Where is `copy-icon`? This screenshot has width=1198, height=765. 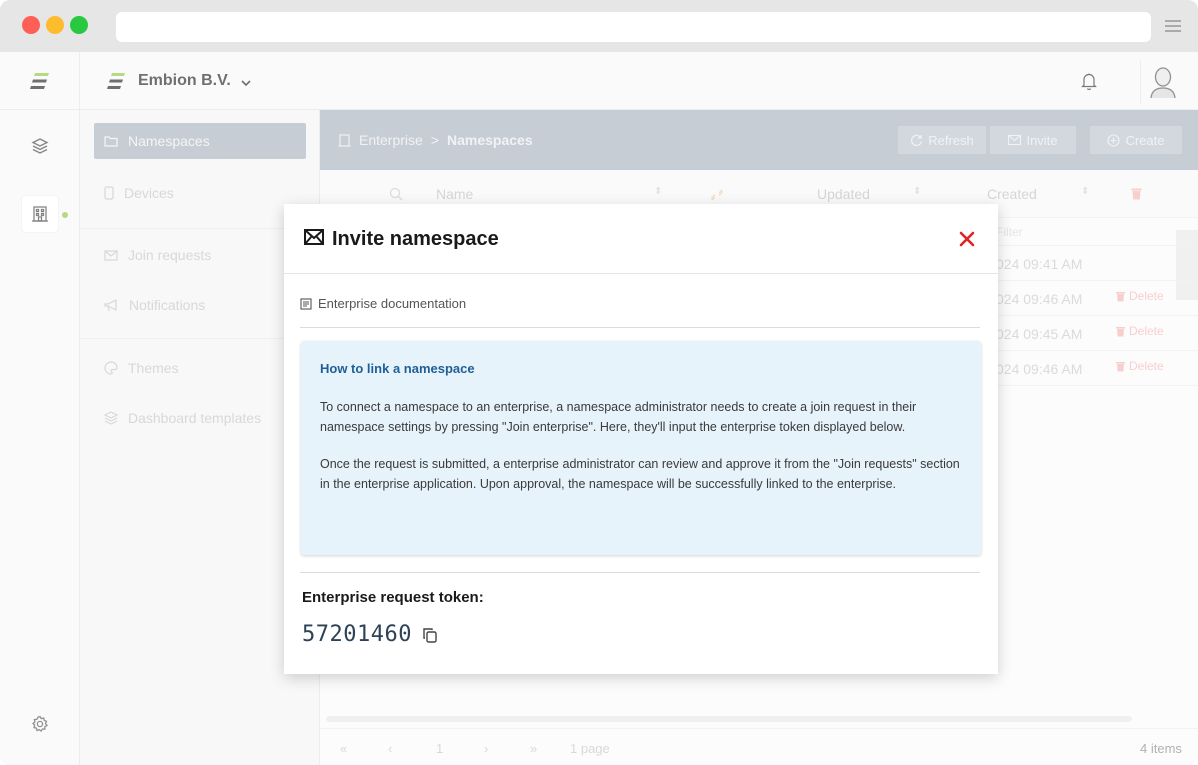 copy-icon is located at coordinates (430, 635).